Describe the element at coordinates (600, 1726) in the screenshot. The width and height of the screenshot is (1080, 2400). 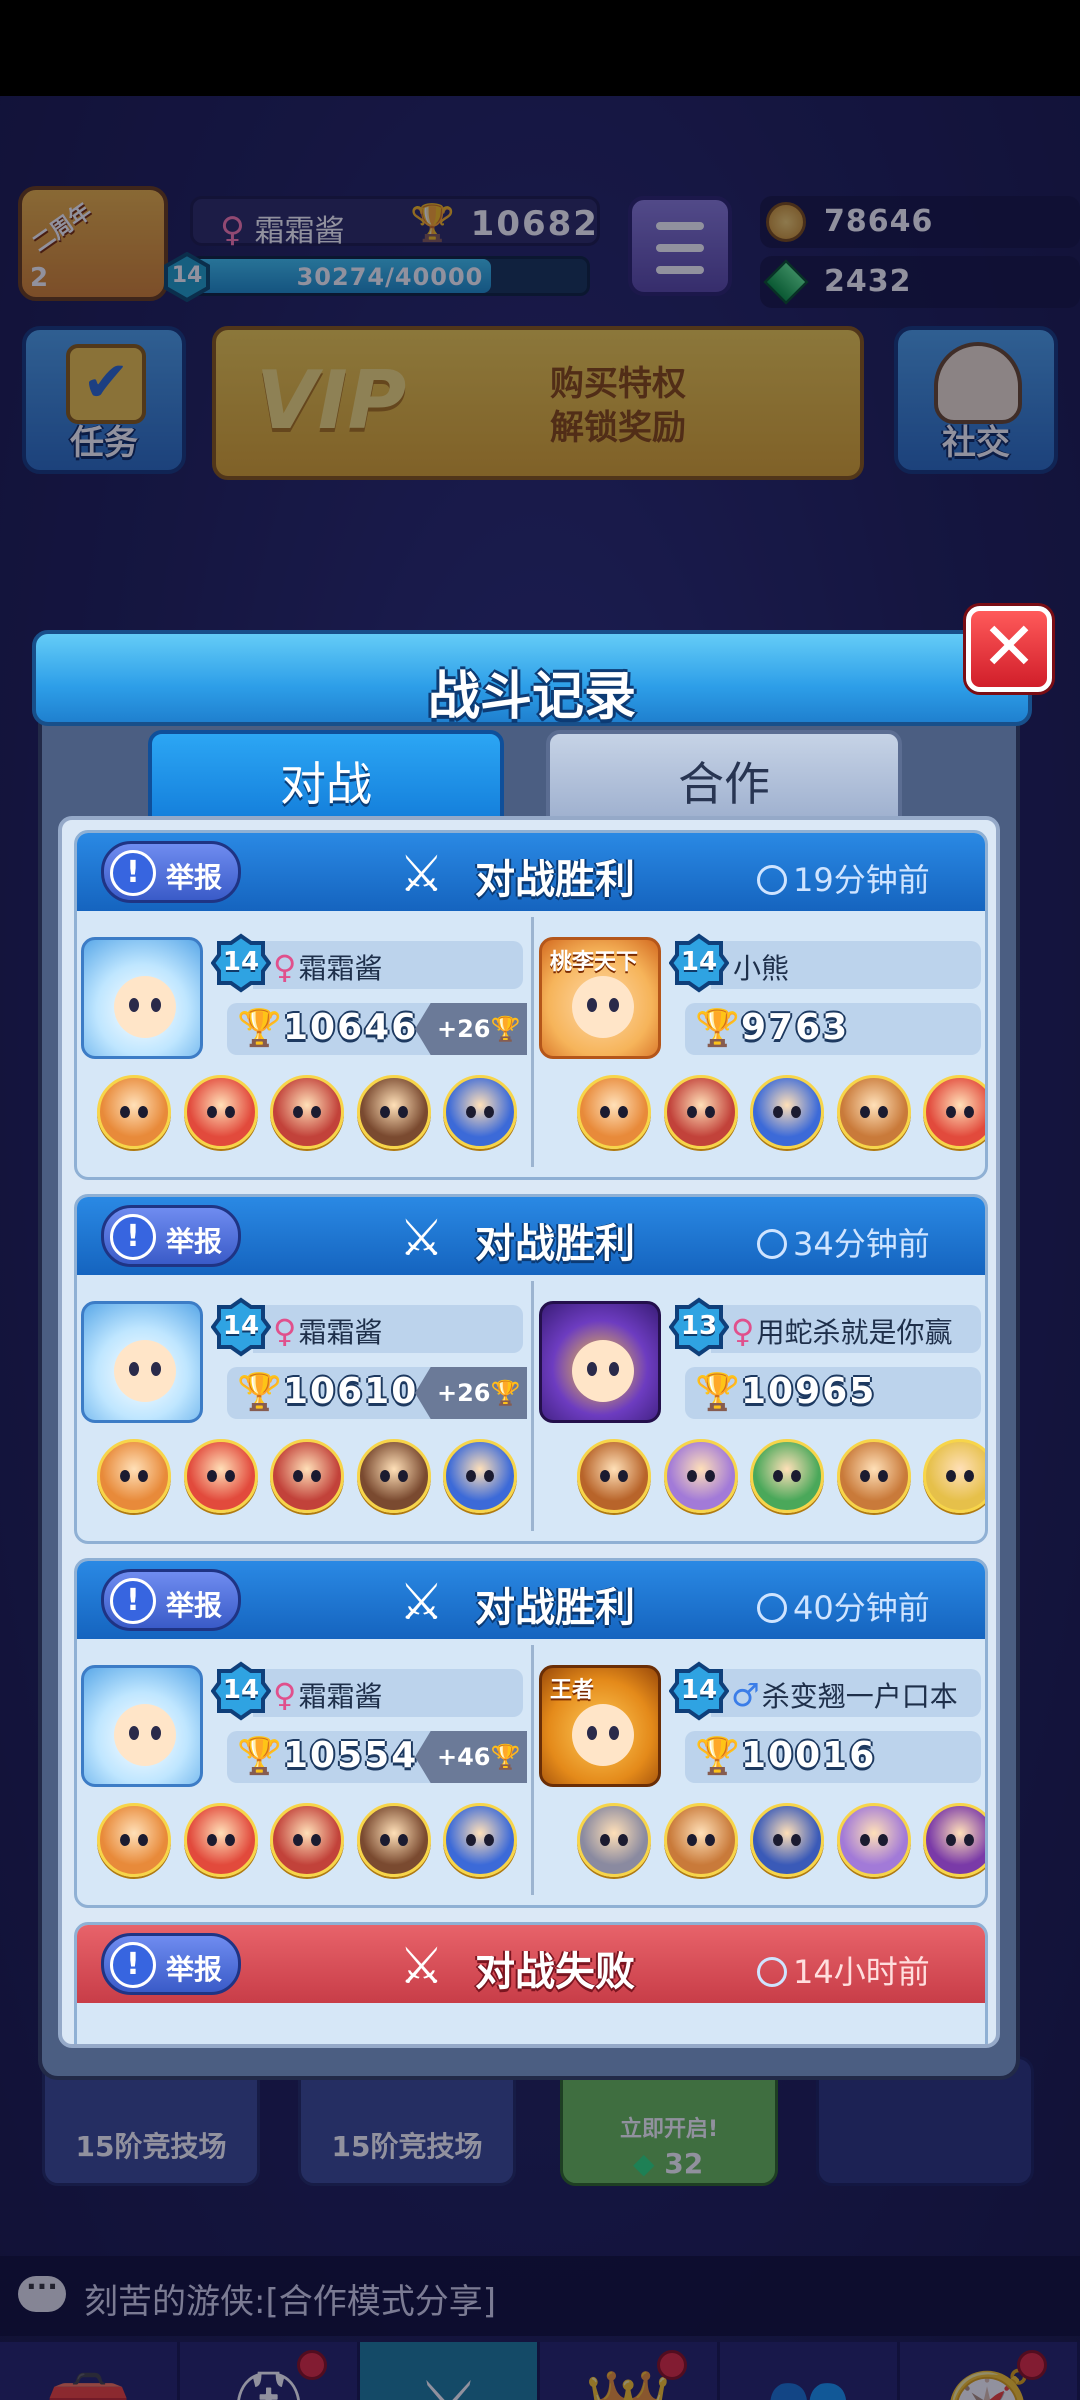
I see `opponent-avatar: 王者` at that location.